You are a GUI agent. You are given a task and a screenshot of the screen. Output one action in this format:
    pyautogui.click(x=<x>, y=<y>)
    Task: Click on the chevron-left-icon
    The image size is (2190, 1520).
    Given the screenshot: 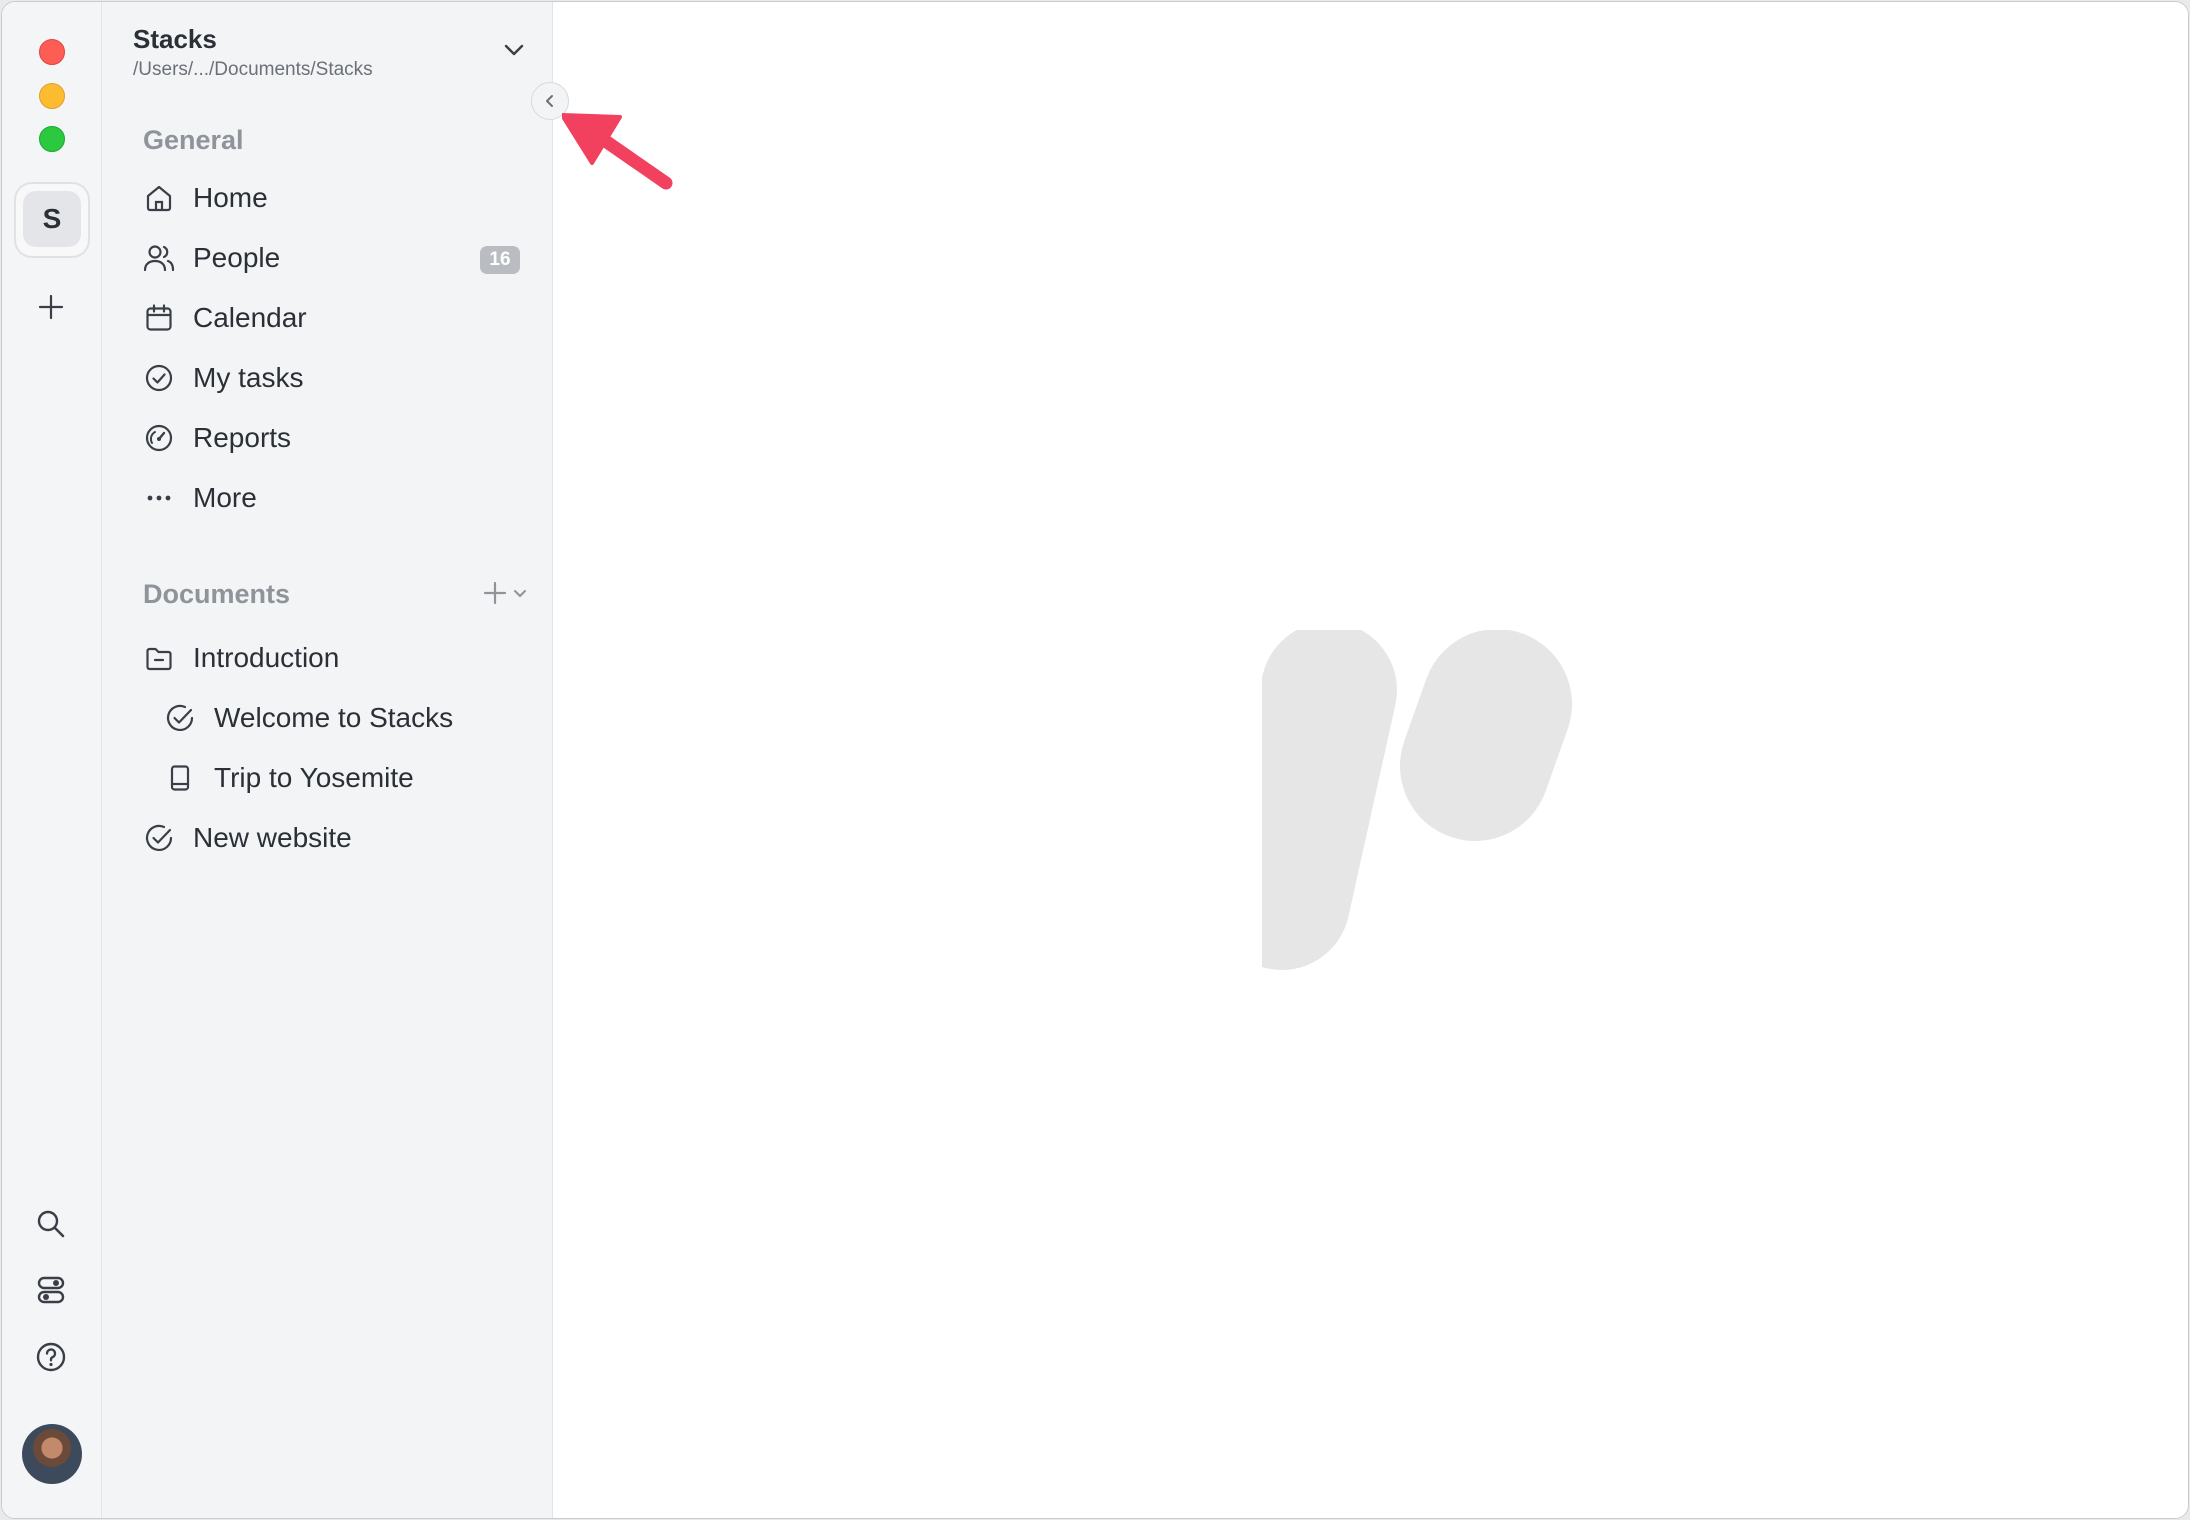 What is the action you would take?
    pyautogui.click(x=549, y=101)
    